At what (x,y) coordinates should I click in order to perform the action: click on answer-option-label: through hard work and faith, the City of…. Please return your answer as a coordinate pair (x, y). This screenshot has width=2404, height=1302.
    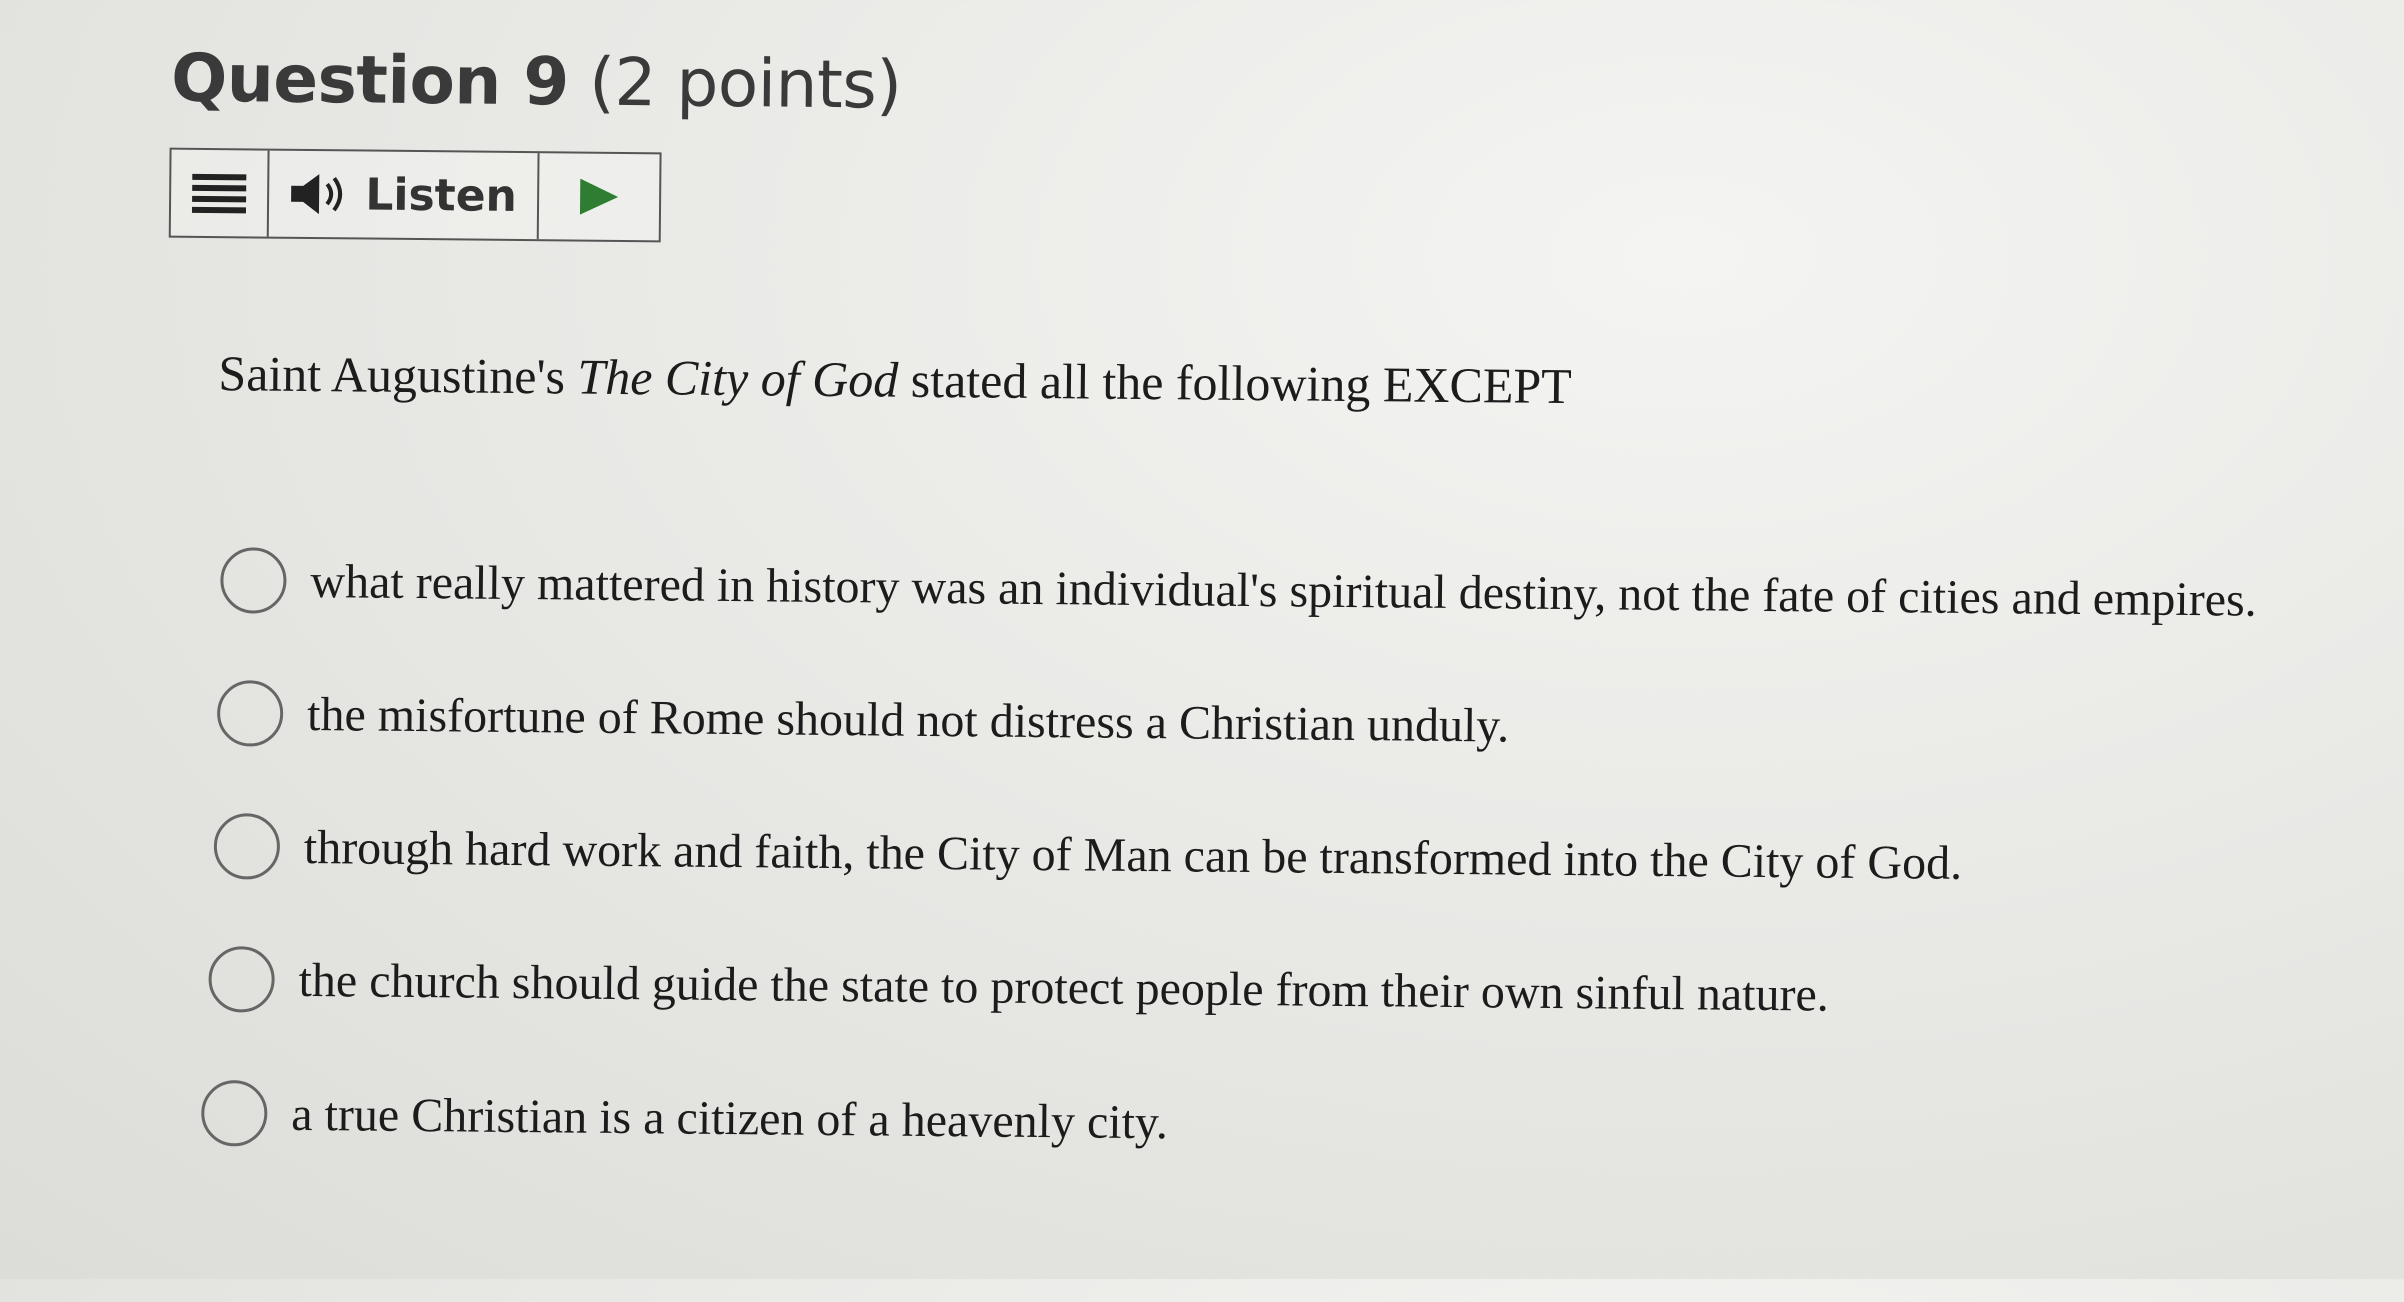
    Looking at the image, I should click on (1133, 855).